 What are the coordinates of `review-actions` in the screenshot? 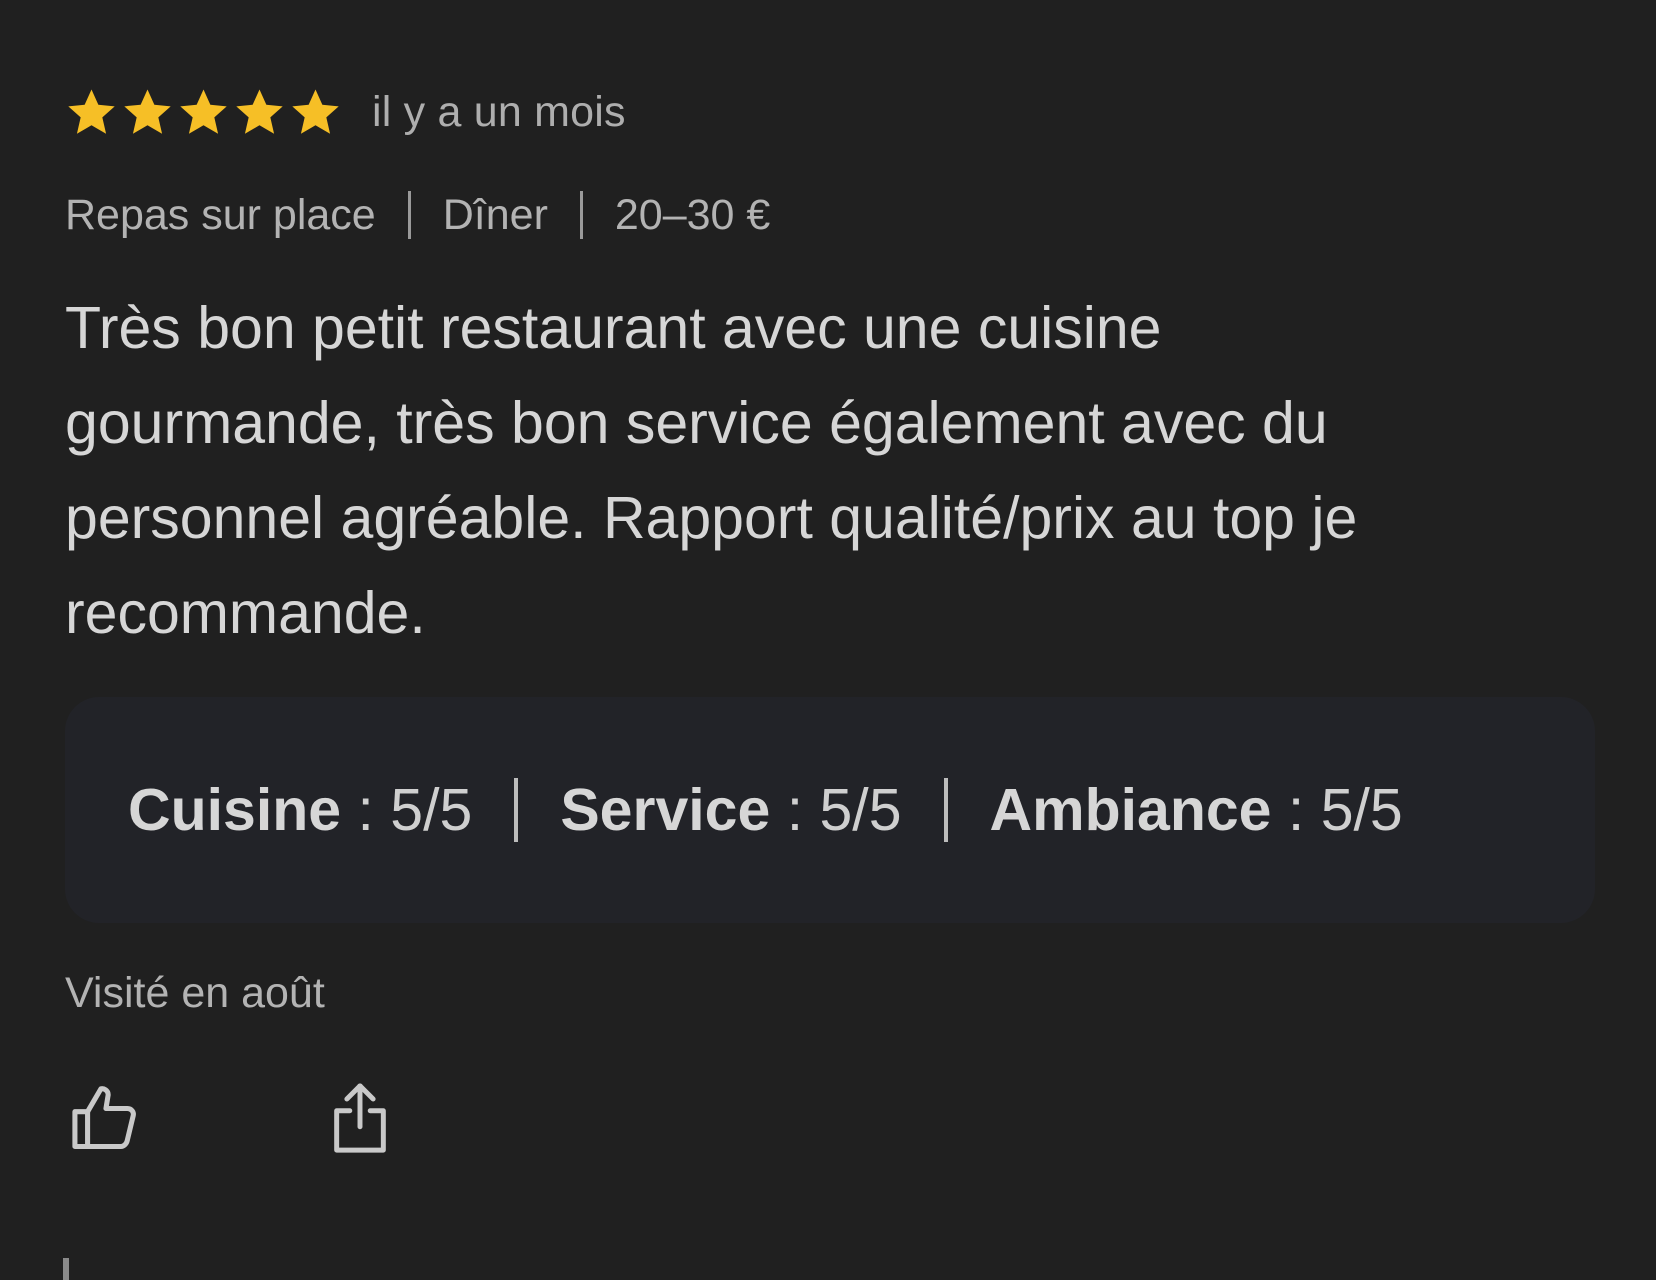 It's located at (830, 1118).